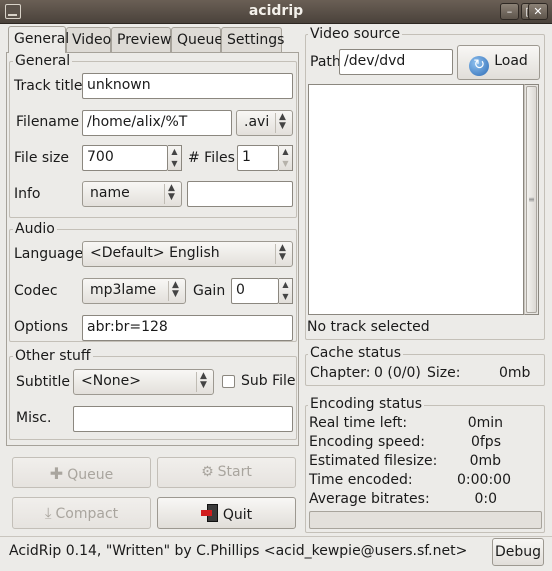 The width and height of the screenshot is (552, 571). I want to click on files-input: 1, so click(258, 158).